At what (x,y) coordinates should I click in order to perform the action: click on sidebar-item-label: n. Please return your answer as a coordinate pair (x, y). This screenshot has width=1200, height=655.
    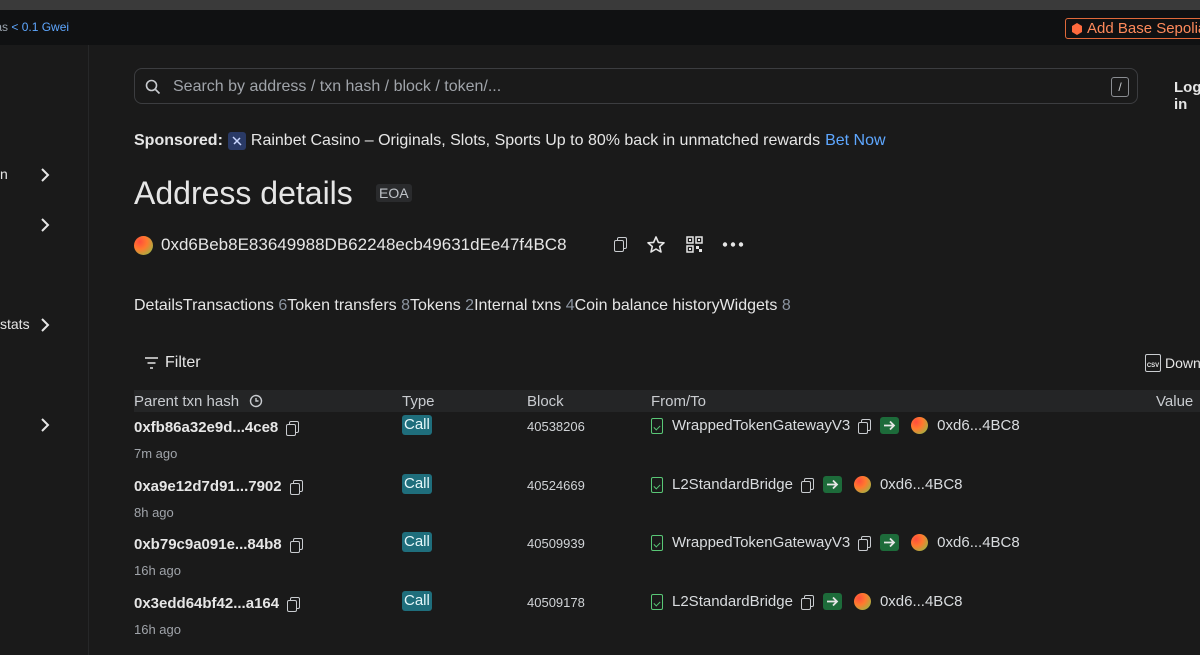
    Looking at the image, I should click on (4, 174).